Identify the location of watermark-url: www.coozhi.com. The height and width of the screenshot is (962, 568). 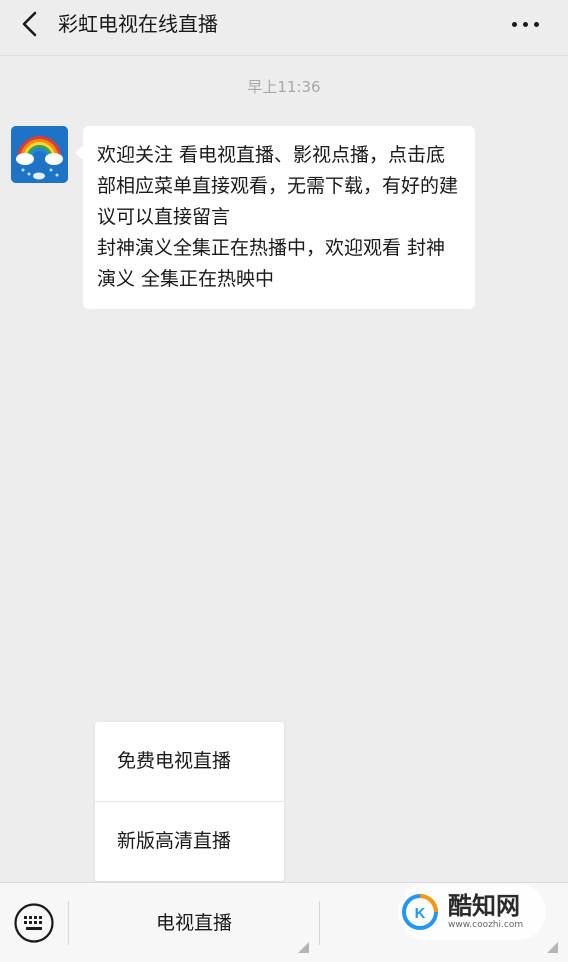
(486, 925).